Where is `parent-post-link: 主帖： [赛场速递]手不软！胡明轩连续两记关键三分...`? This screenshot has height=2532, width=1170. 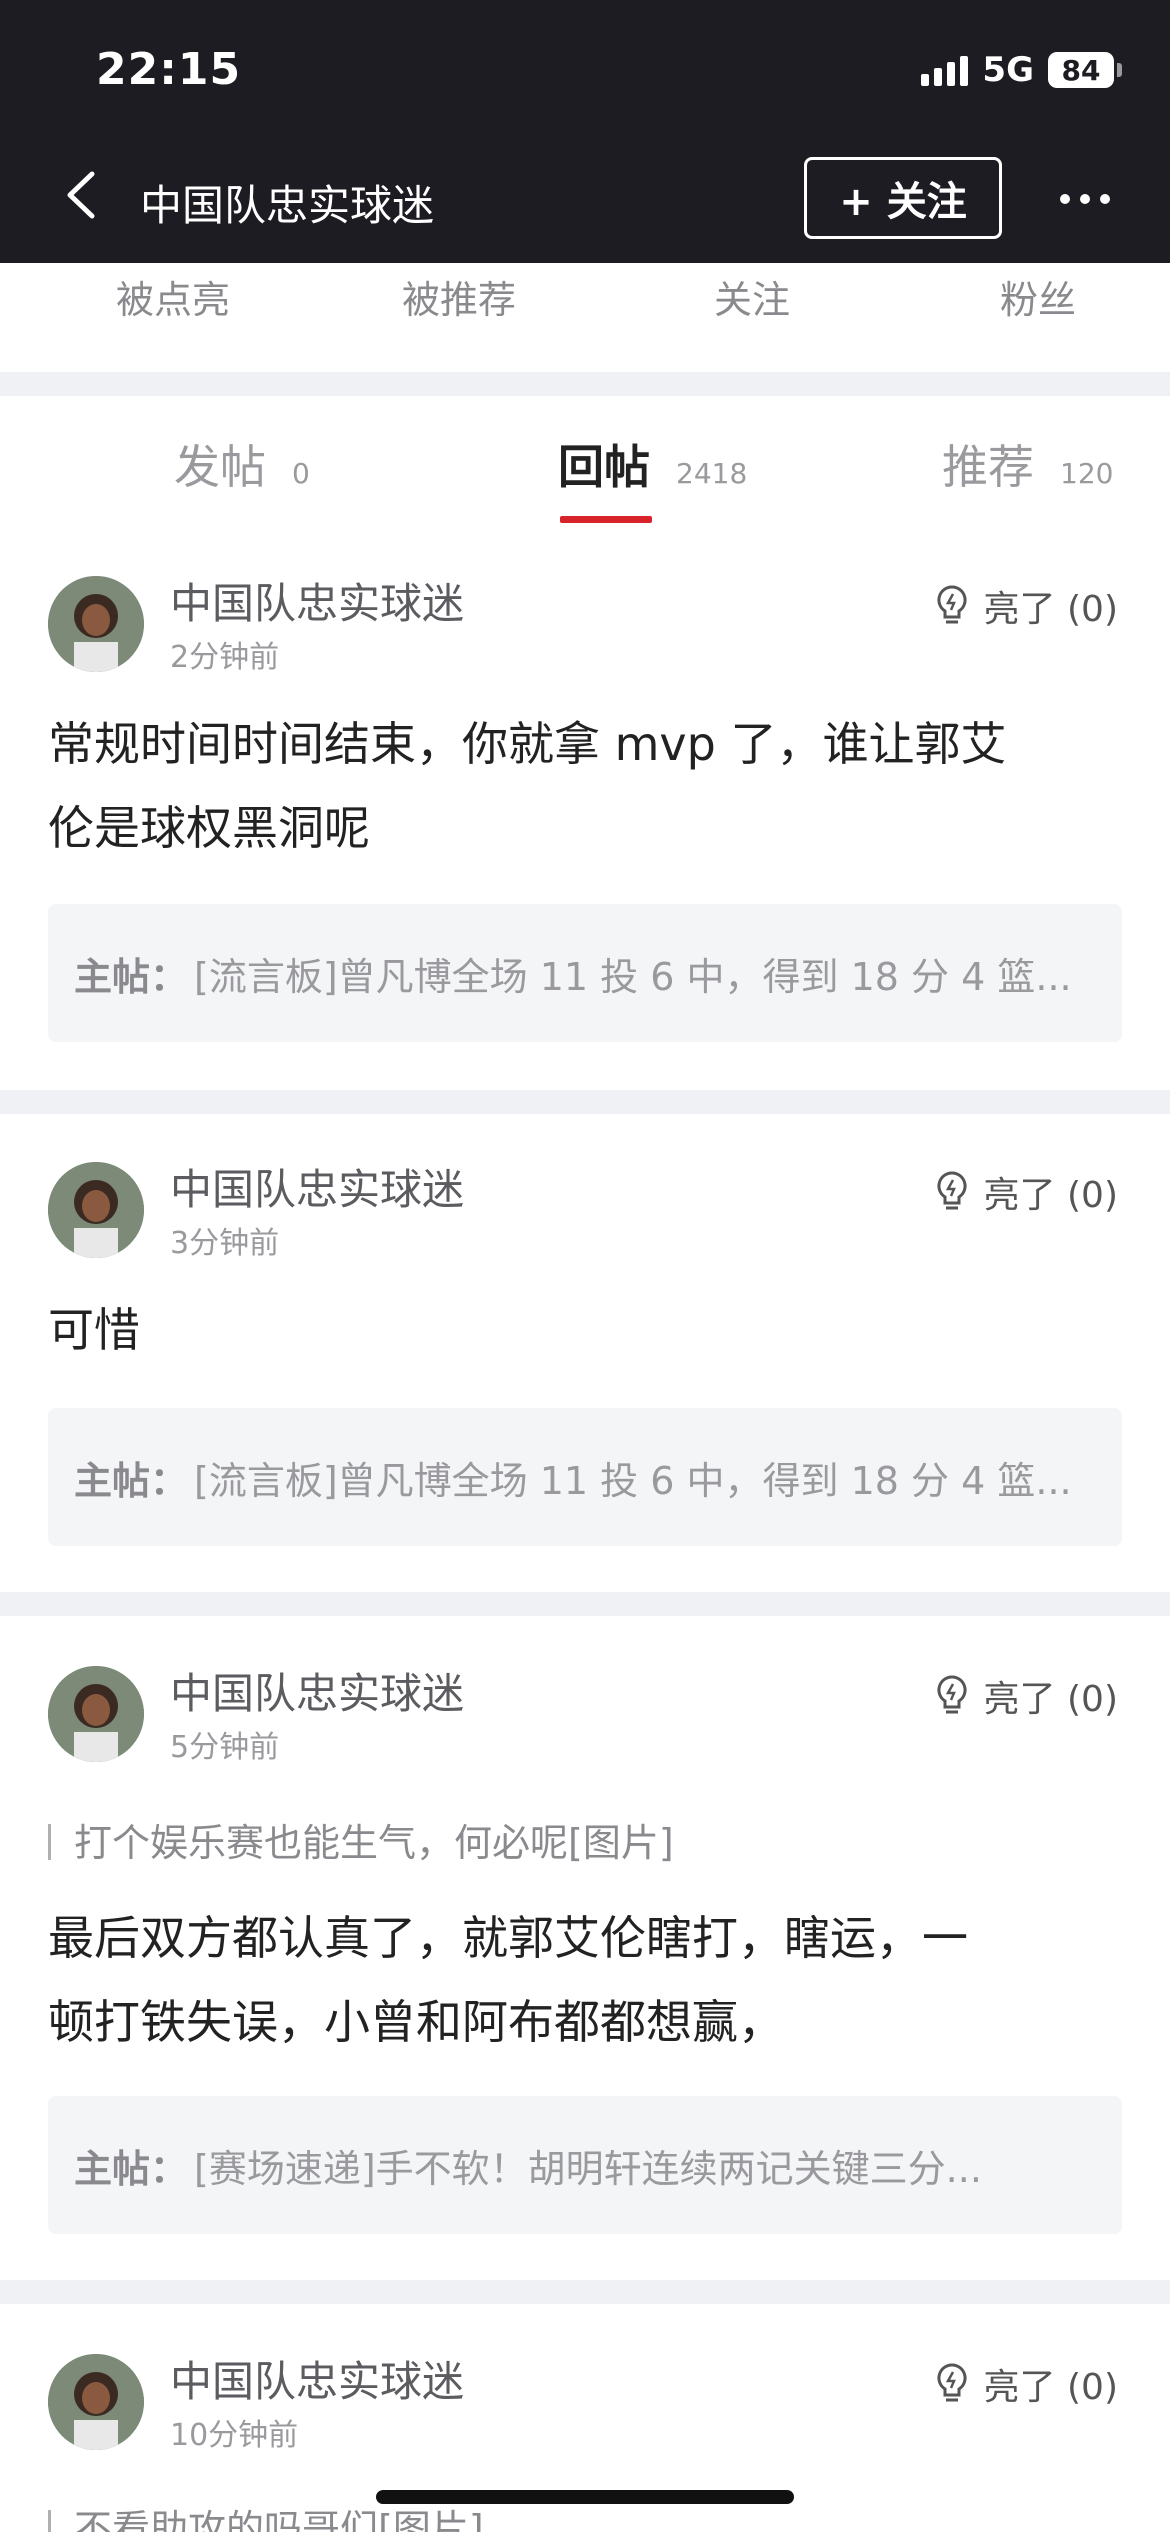
parent-post-link: 主帖： [赛场速递]手不软！胡明轩连续两记关键三分... is located at coordinates (585, 2165).